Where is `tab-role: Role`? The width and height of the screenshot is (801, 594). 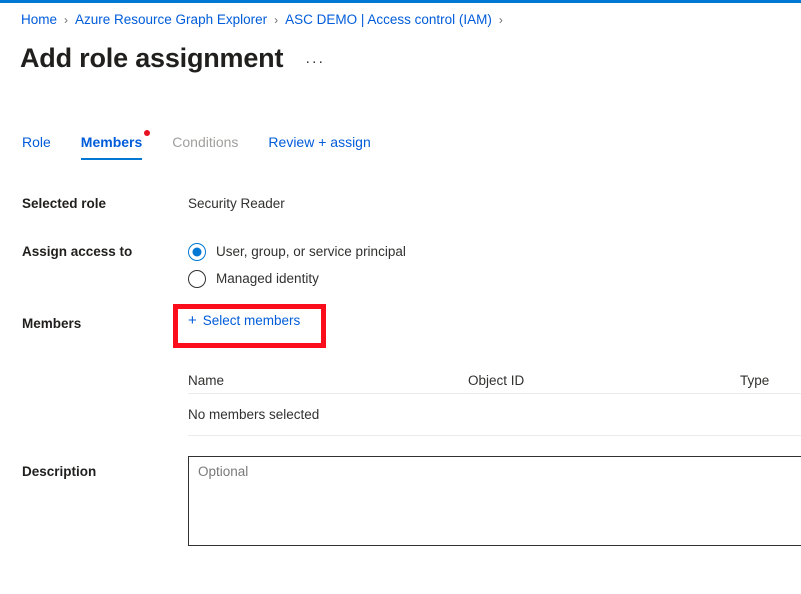
tab-role: Role is located at coordinates (36, 146).